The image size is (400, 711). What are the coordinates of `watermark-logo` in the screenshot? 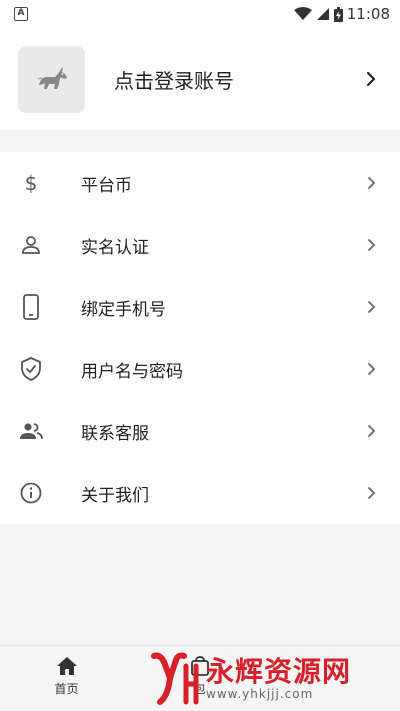 It's located at (175, 678).